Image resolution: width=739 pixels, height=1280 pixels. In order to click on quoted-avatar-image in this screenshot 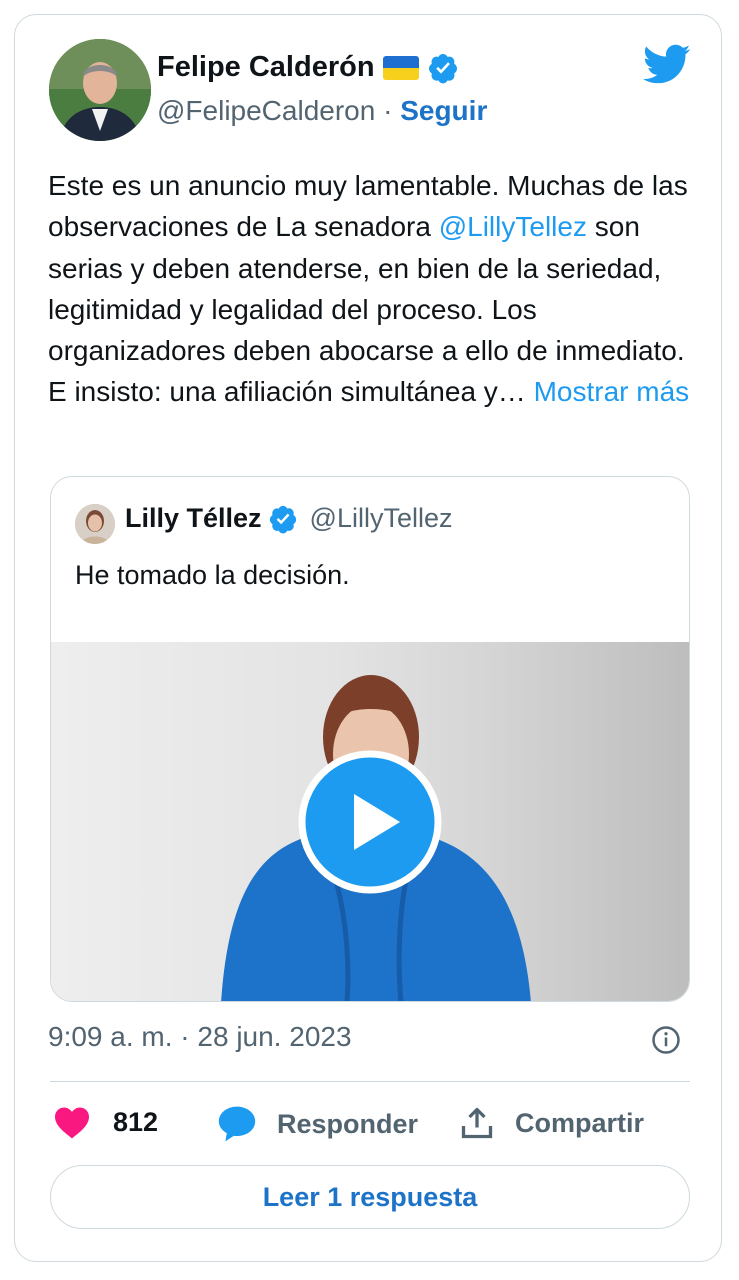, I will do `click(95, 524)`.